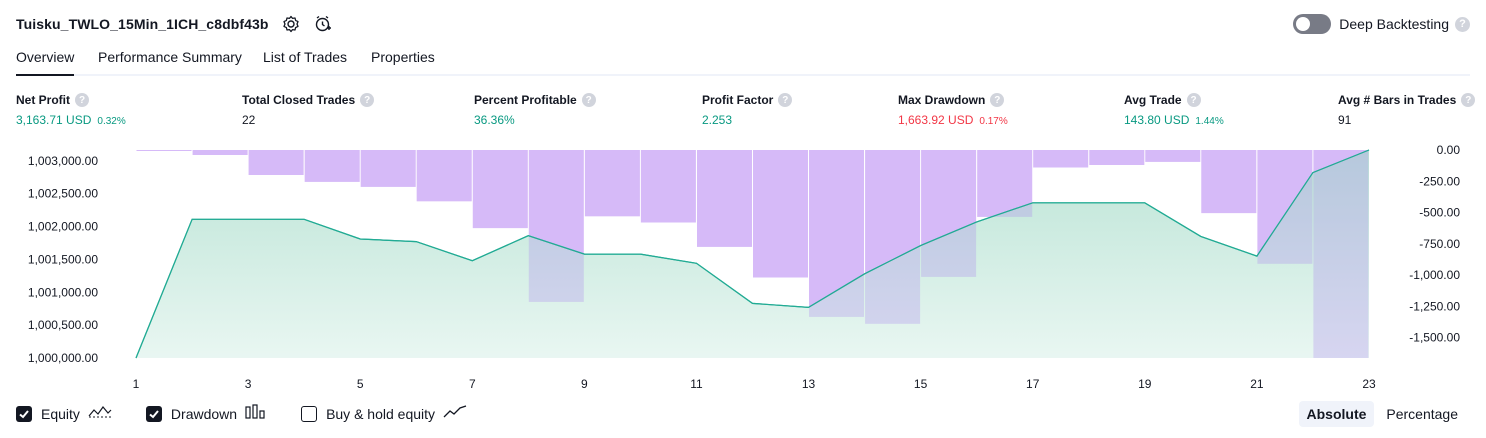  What do you see at coordinates (63, 161) in the screenshot?
I see `left-axis-tick-label: 1,003,000.00` at bounding box center [63, 161].